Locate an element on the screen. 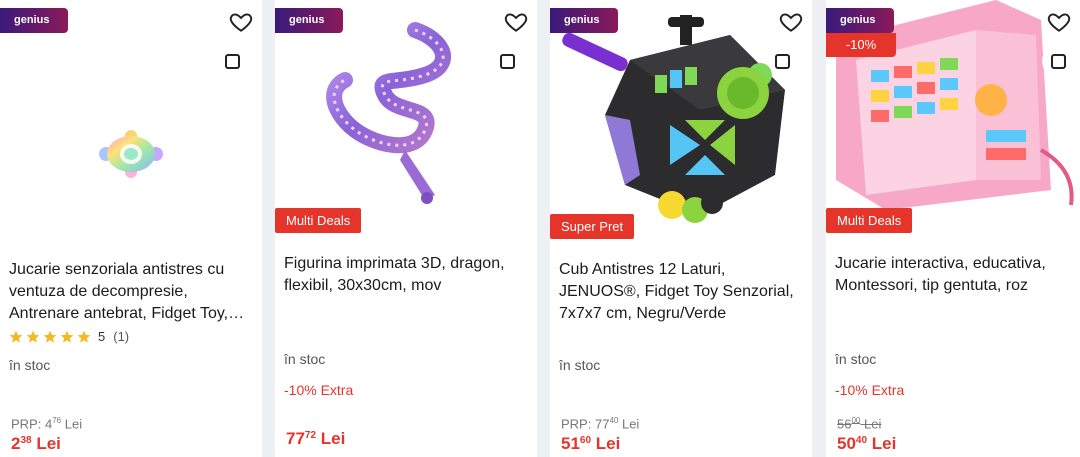 The height and width of the screenshot is (457, 1080). rainbow-pop-fidget-image is located at coordinates (131, 154).